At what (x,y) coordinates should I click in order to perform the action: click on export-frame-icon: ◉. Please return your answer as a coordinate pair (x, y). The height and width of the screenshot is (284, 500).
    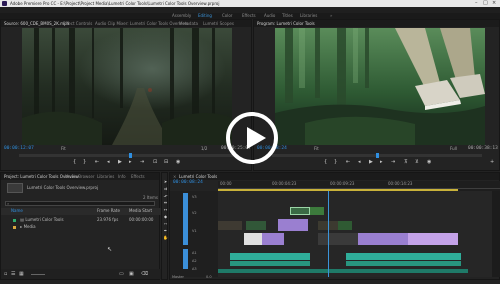
    Looking at the image, I should click on (178, 162).